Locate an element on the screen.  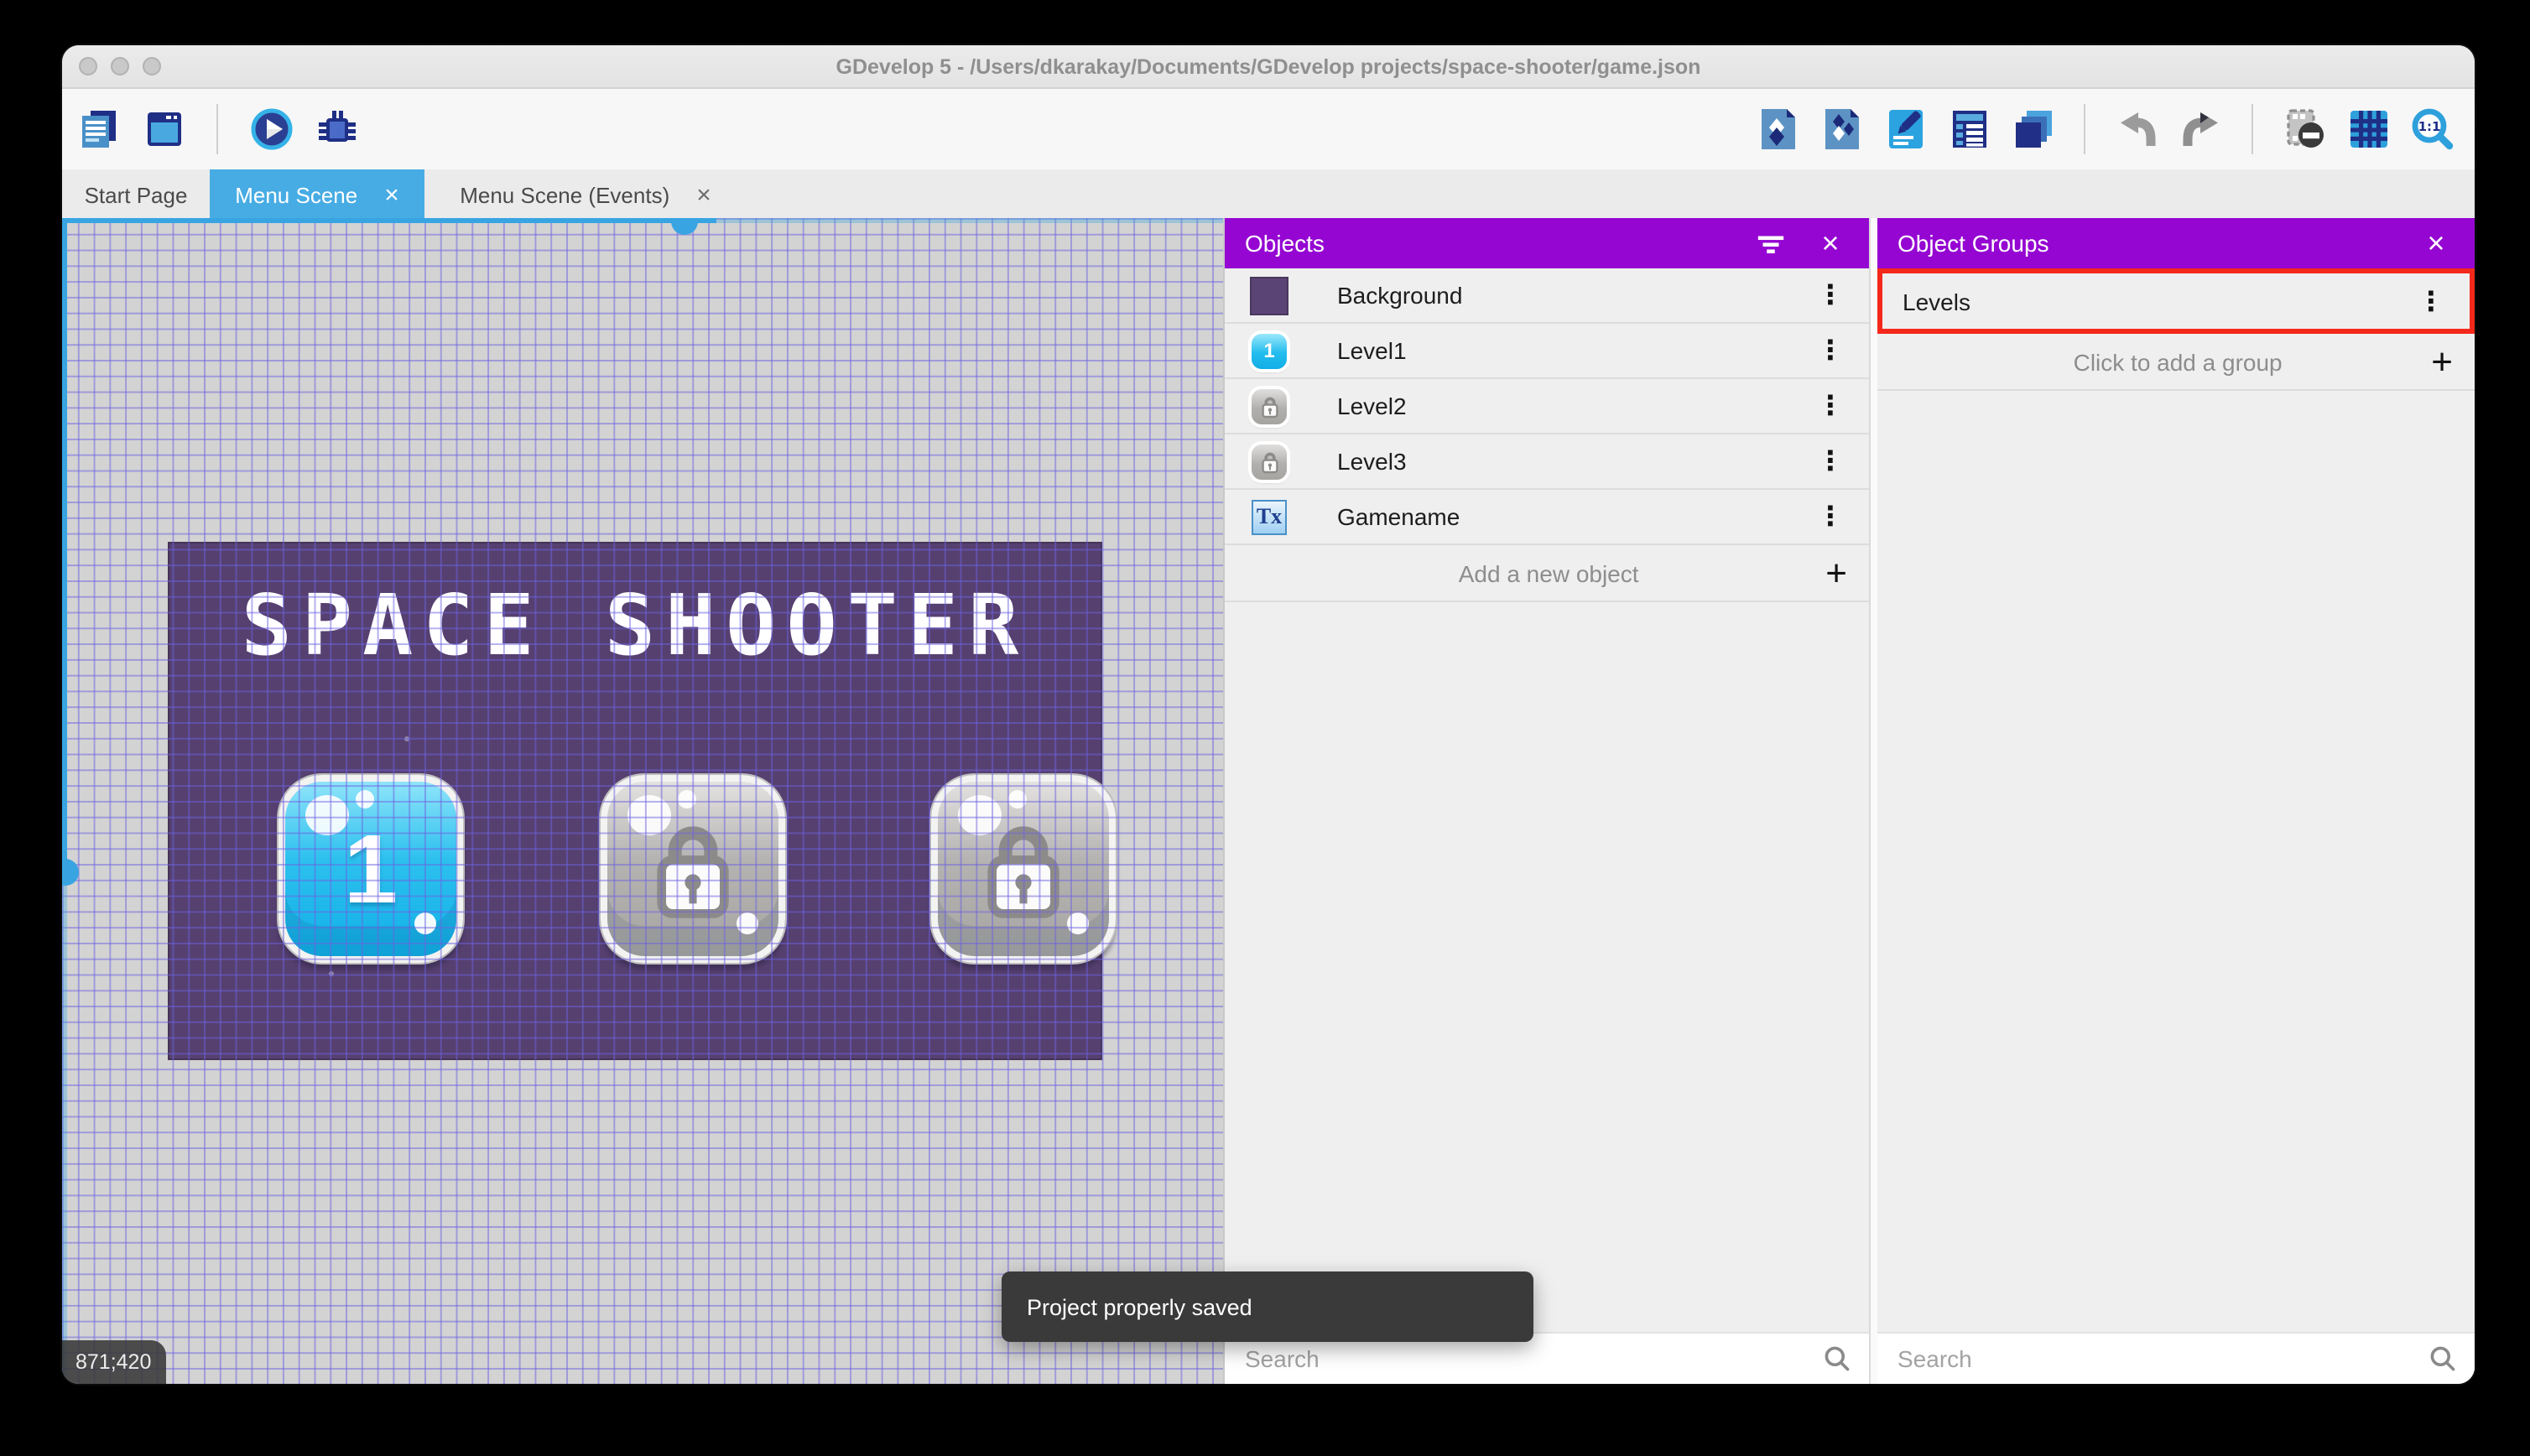
add-group-plus-icon: + is located at coordinates (2442, 361).